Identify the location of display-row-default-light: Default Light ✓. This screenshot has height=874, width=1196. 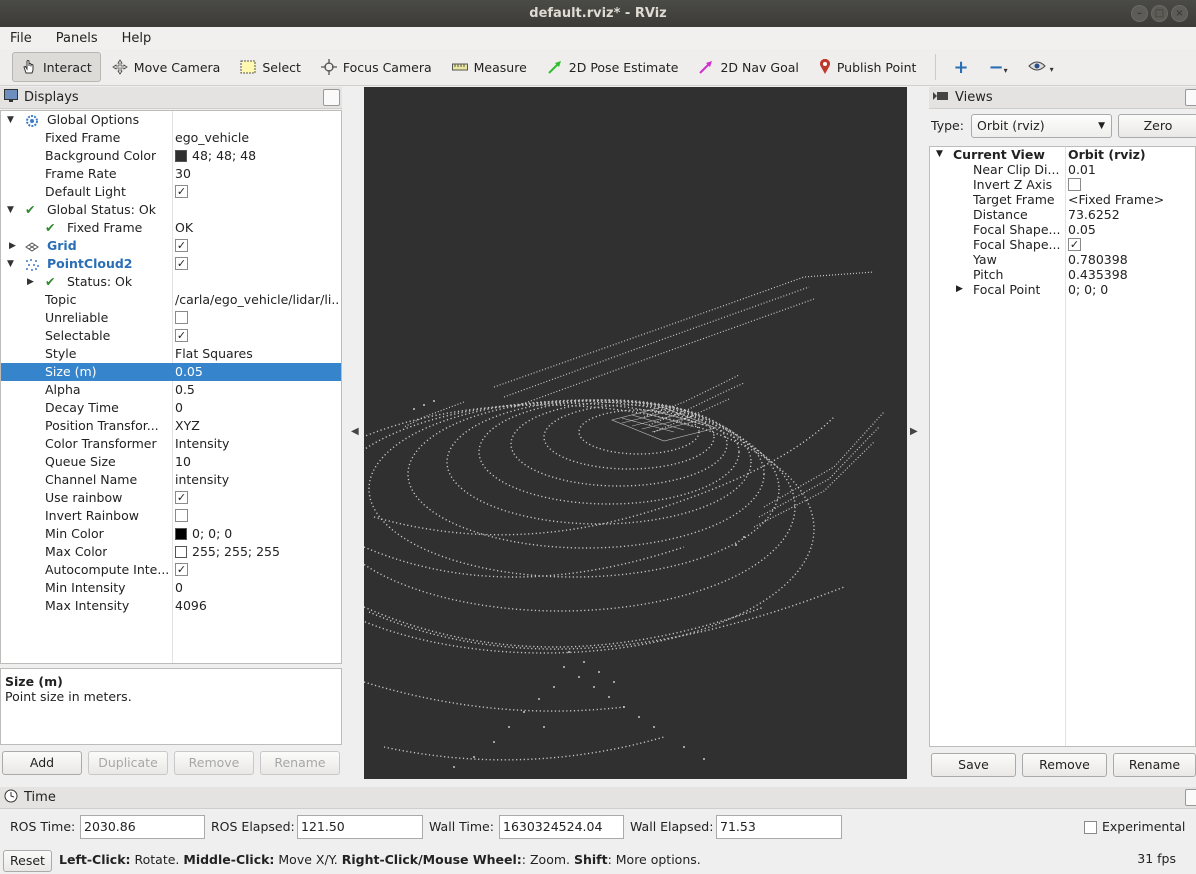
(171, 192).